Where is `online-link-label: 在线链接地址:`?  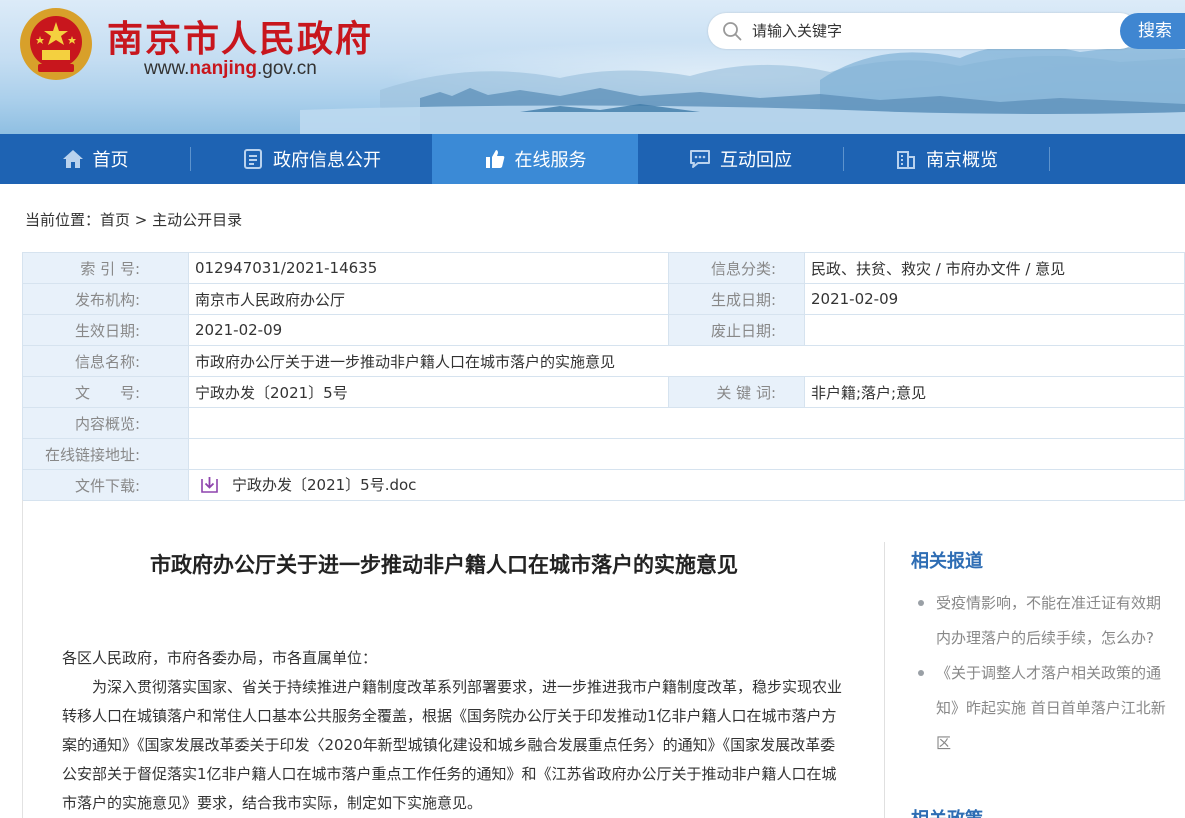 online-link-label: 在线链接地址: is located at coordinates (105, 454).